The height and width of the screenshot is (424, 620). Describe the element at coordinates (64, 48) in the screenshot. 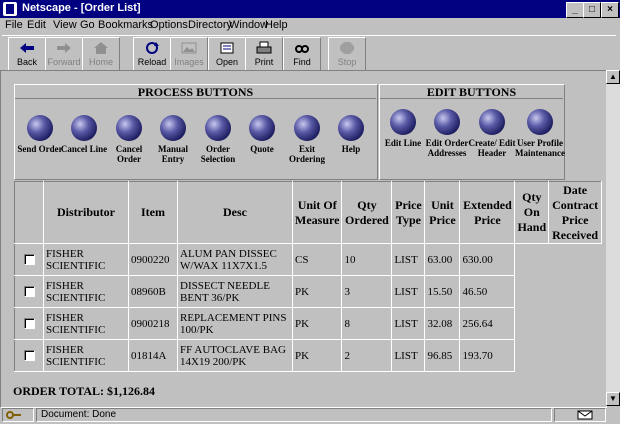

I see `forward-arrow-icon` at that location.